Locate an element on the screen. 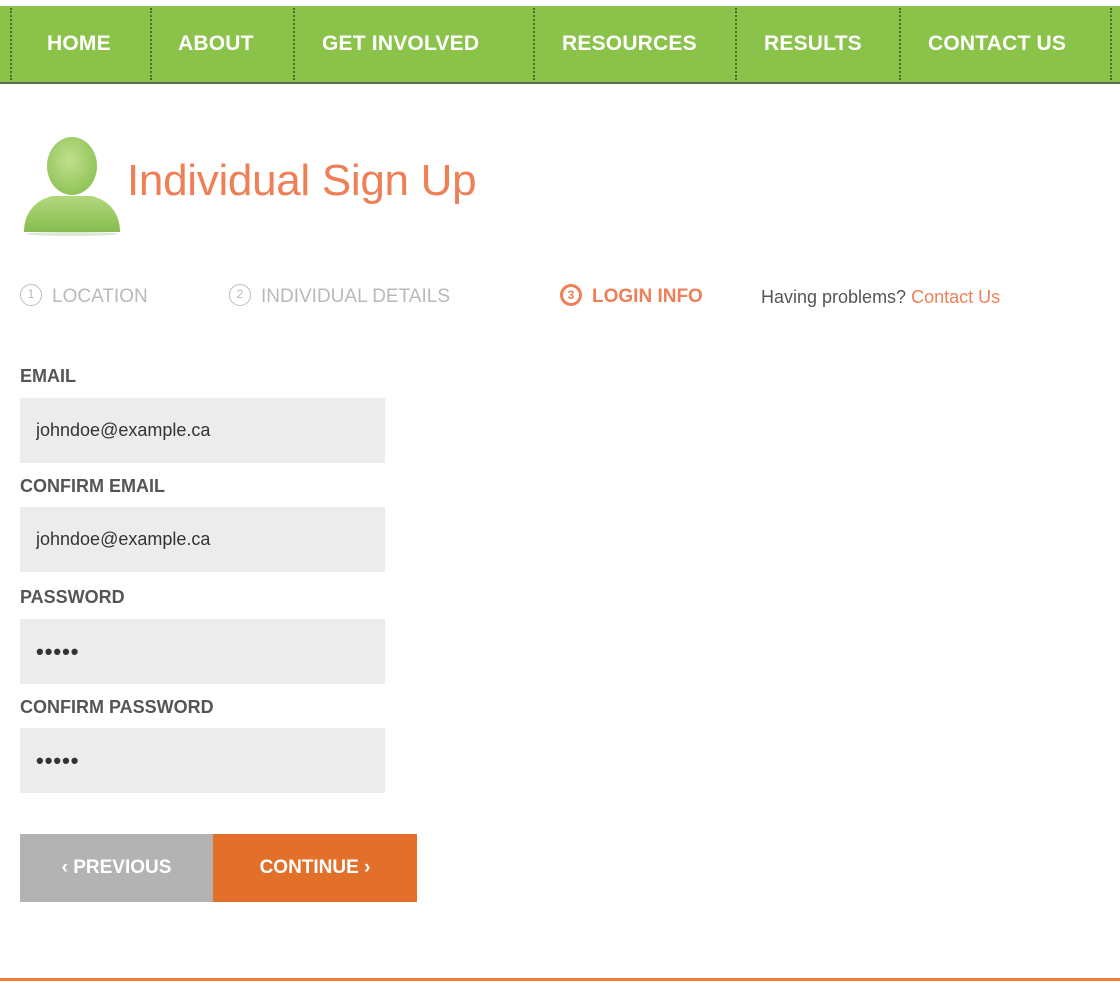 The width and height of the screenshot is (1120, 983). nav-home: HOME is located at coordinates (79, 44).